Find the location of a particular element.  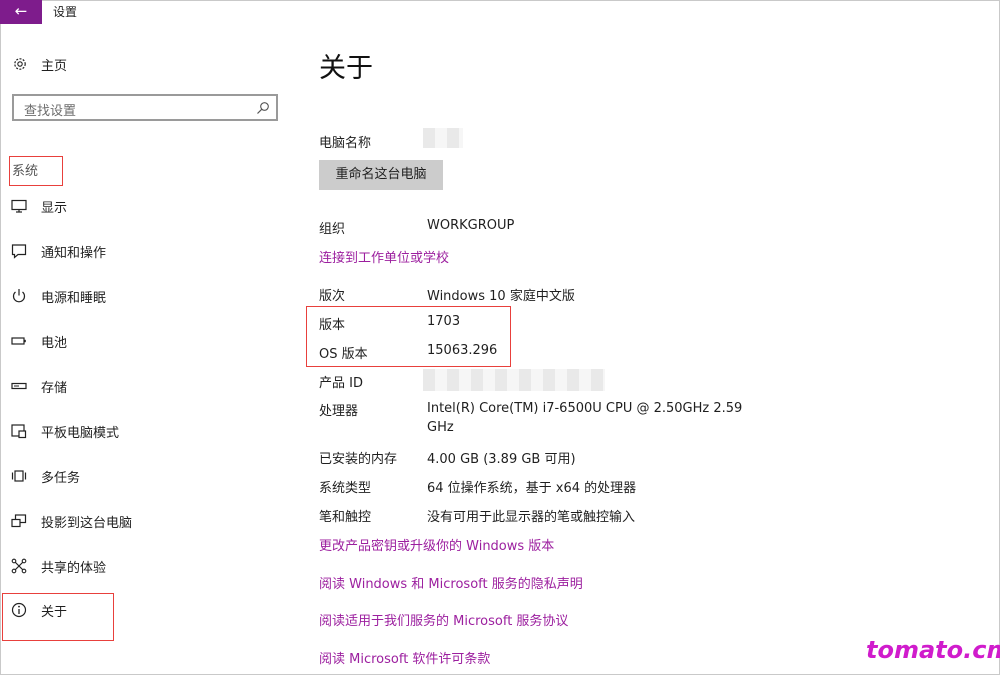

edition-value: Windows 10 家庭中文版 is located at coordinates (501, 296).